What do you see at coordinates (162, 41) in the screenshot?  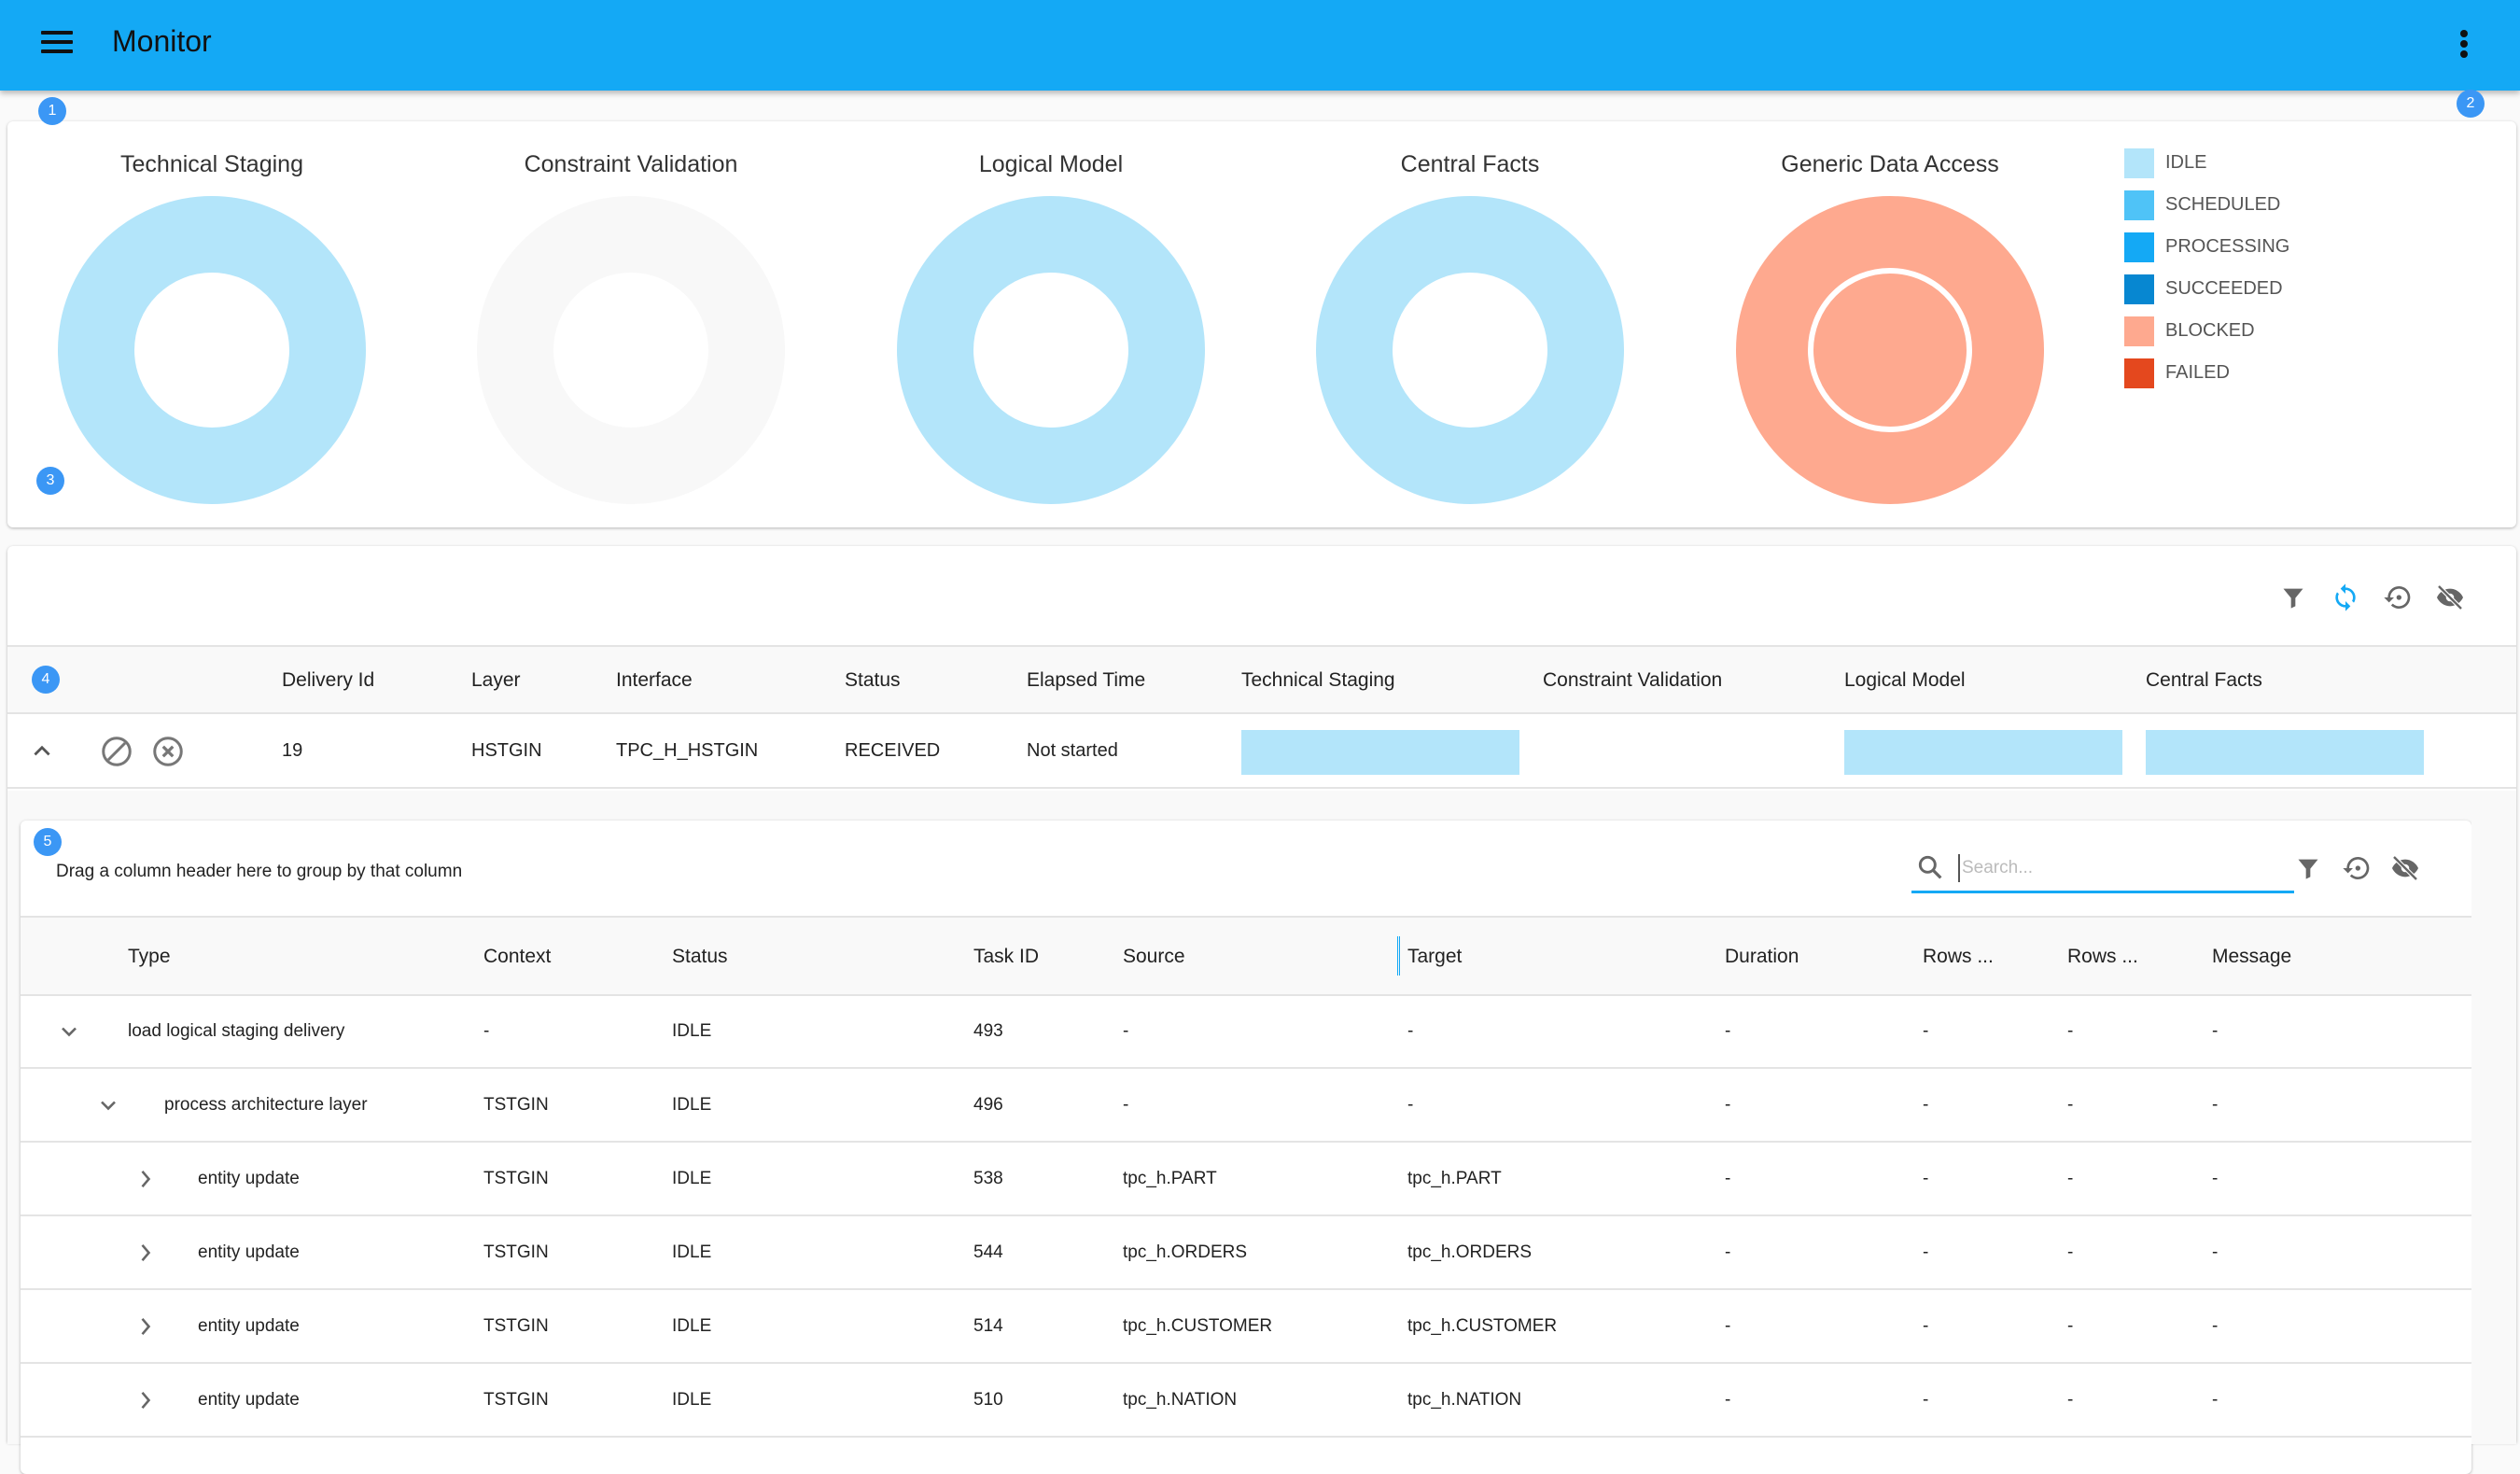 I see `page-title: Monitor` at bounding box center [162, 41].